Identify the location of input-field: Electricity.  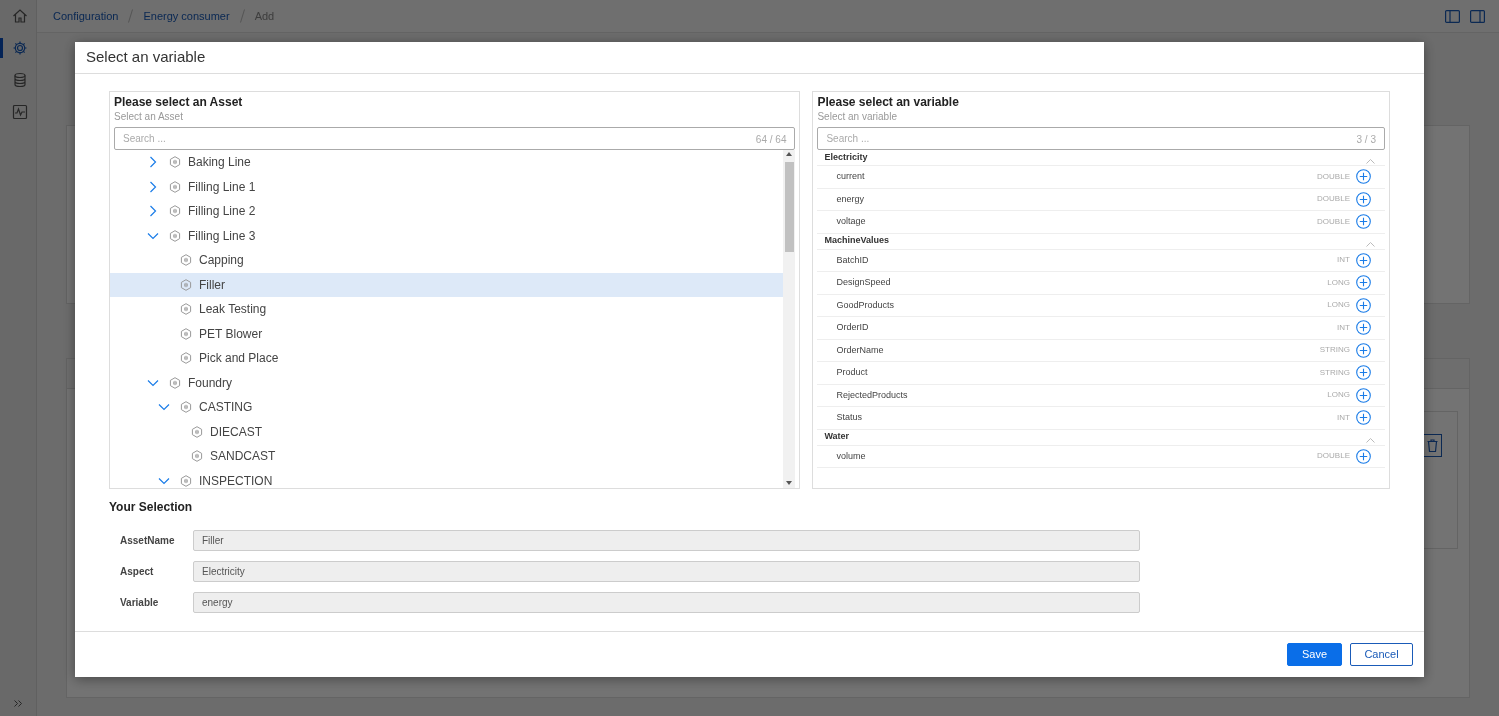
(666, 571).